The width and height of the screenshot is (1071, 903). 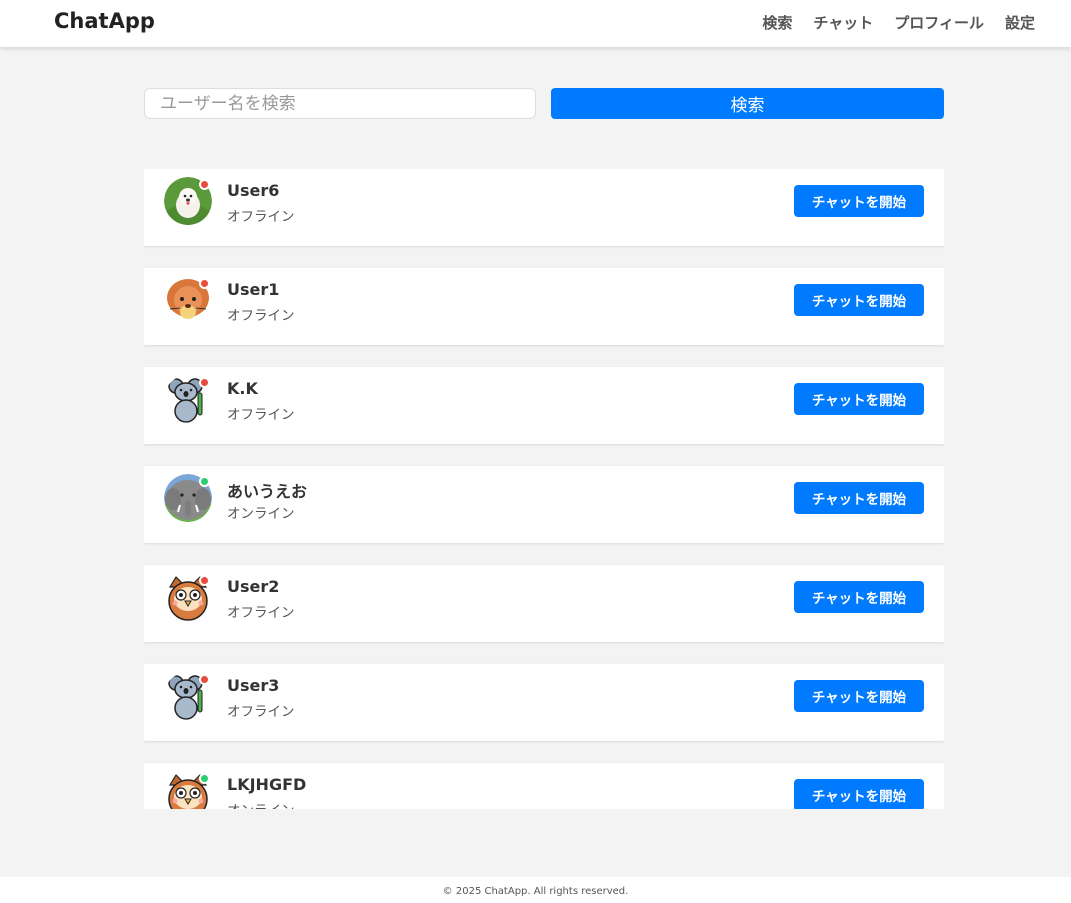 What do you see at coordinates (544, 504) in the screenshot?
I see `user-card: あいうえおオンライン チャットを開始` at bounding box center [544, 504].